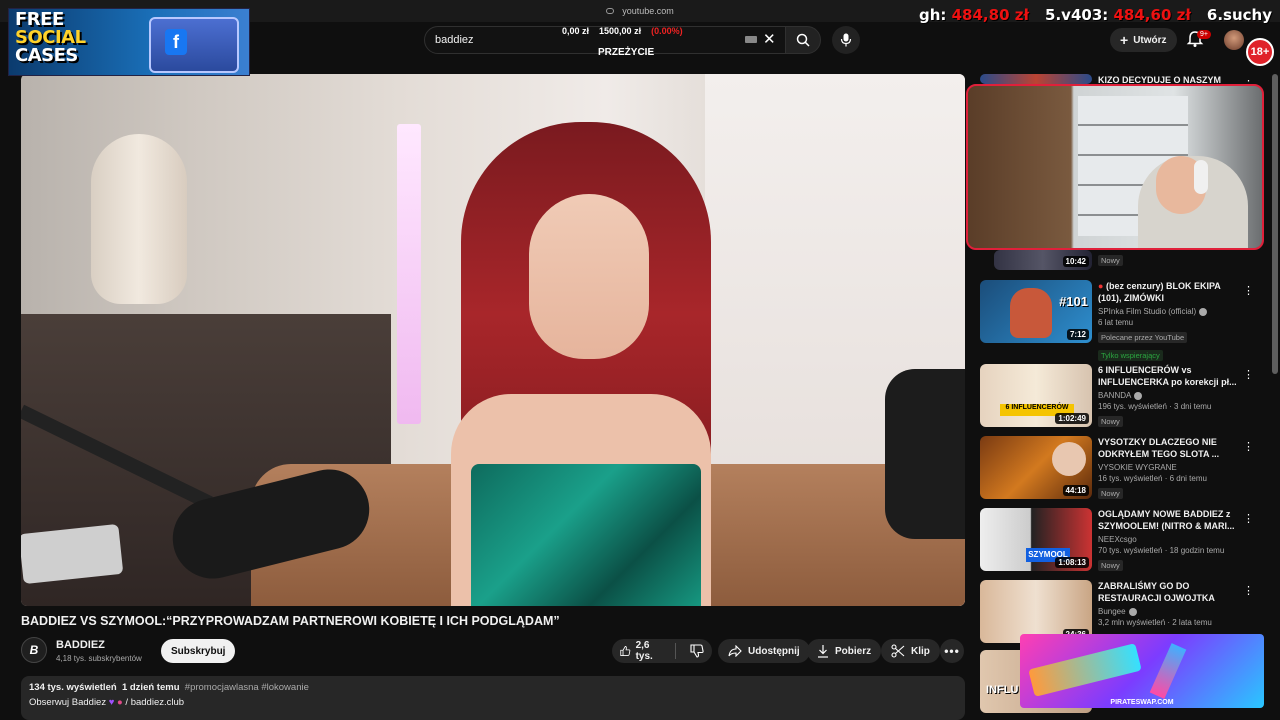  What do you see at coordinates (80, 645) in the screenshot?
I see `channel-name: BADDIEZ` at bounding box center [80, 645].